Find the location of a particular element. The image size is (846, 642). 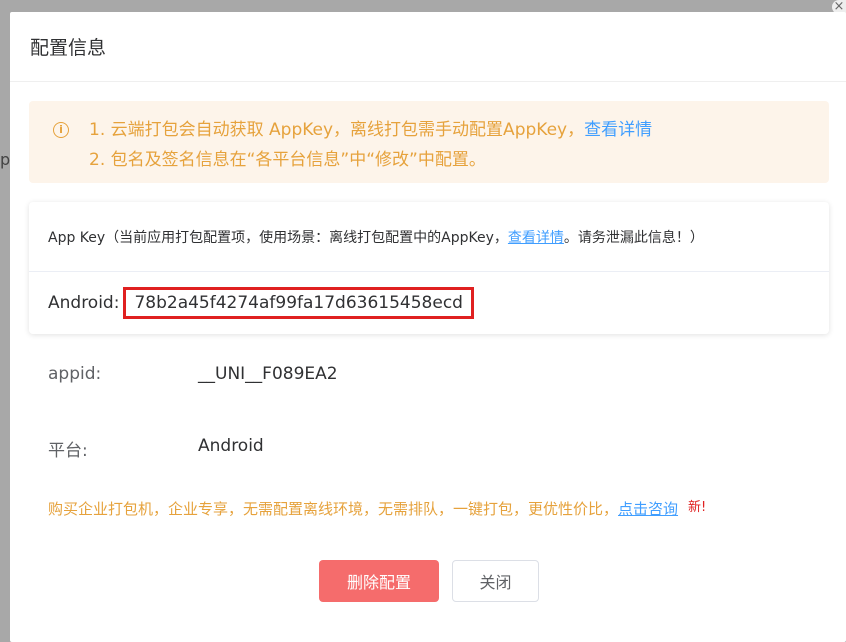

dialog-header: 配置信息 is located at coordinates (428, 47).